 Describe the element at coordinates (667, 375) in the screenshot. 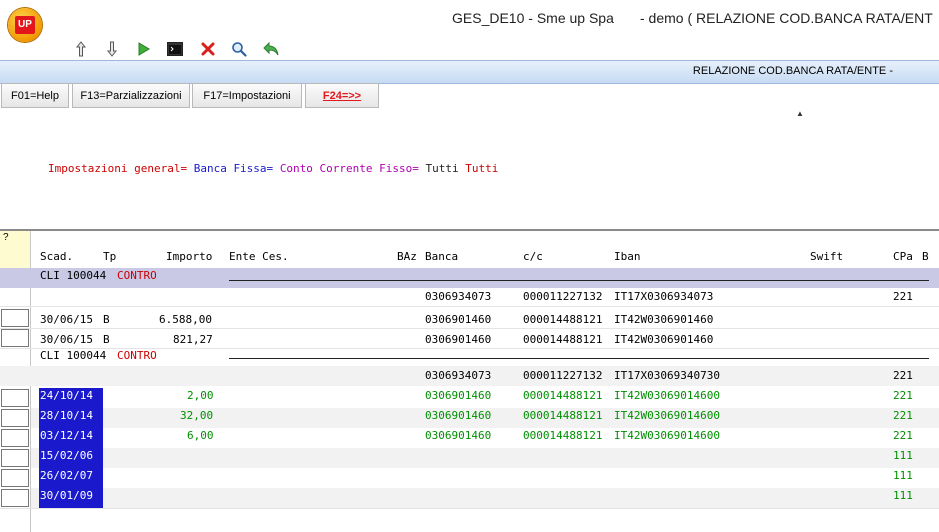

I see `summary-iban: IT17X03069340730` at that location.